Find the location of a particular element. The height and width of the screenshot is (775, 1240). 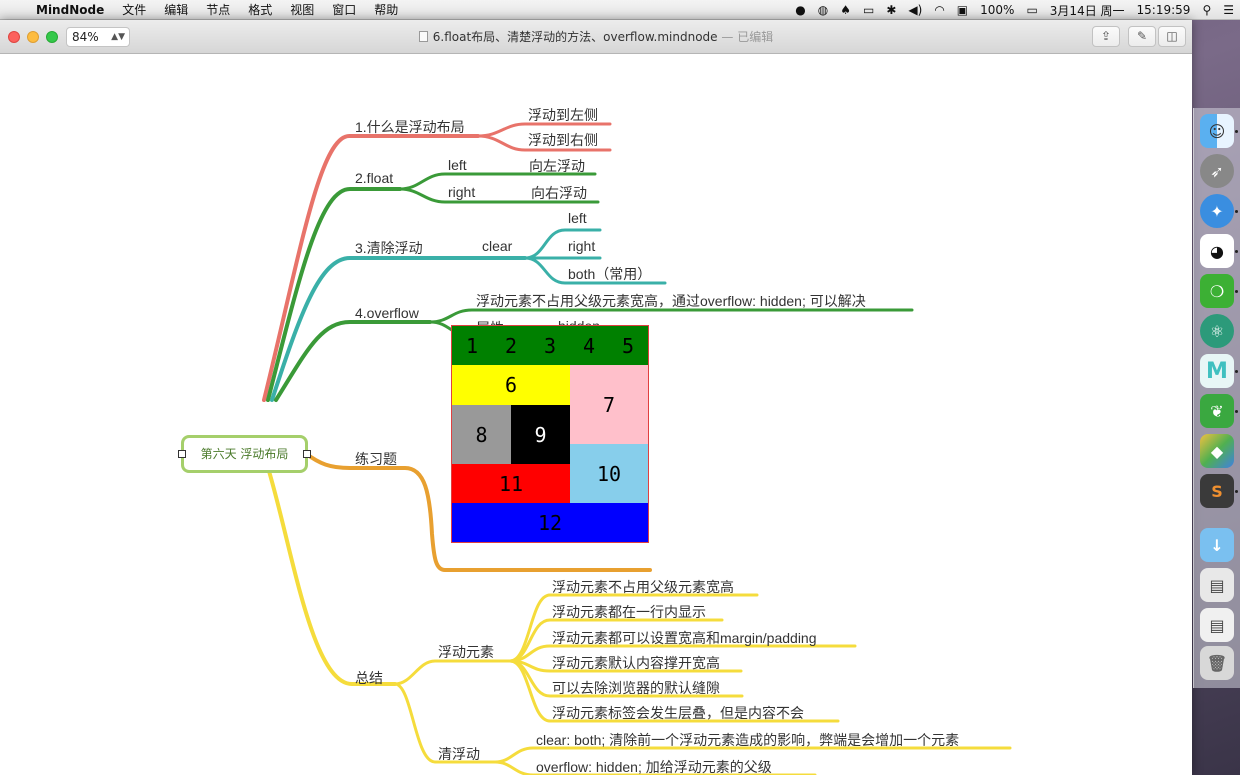

grid-cell-12: 12 is located at coordinates (550, 522).